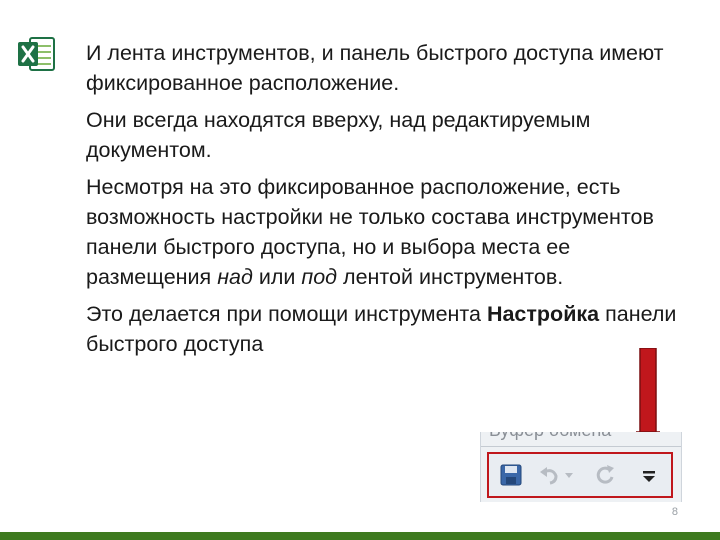 This screenshot has width=720, height=540. I want to click on customize-term: Настройка, so click(543, 314).